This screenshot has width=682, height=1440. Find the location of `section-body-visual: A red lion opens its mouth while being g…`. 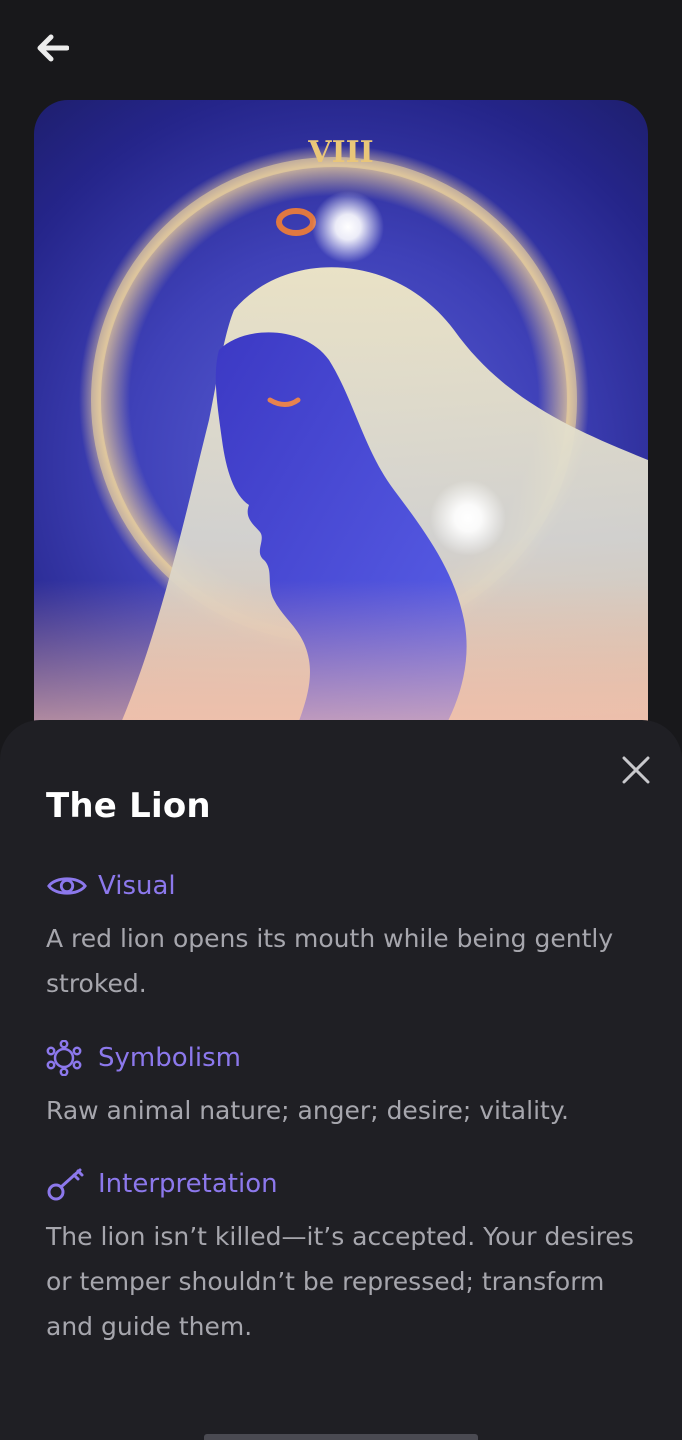

section-body-visual: A red lion opens its mouth while being g… is located at coordinates (330, 961).